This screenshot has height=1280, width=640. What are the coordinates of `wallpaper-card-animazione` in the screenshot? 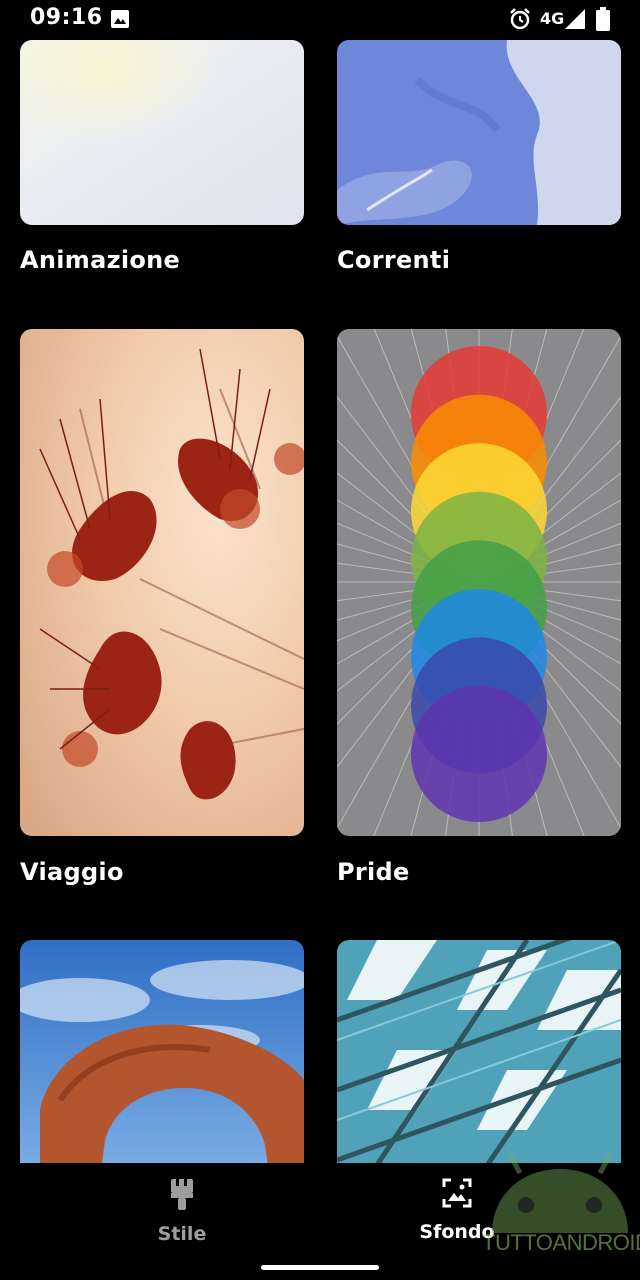 It's located at (162, 132).